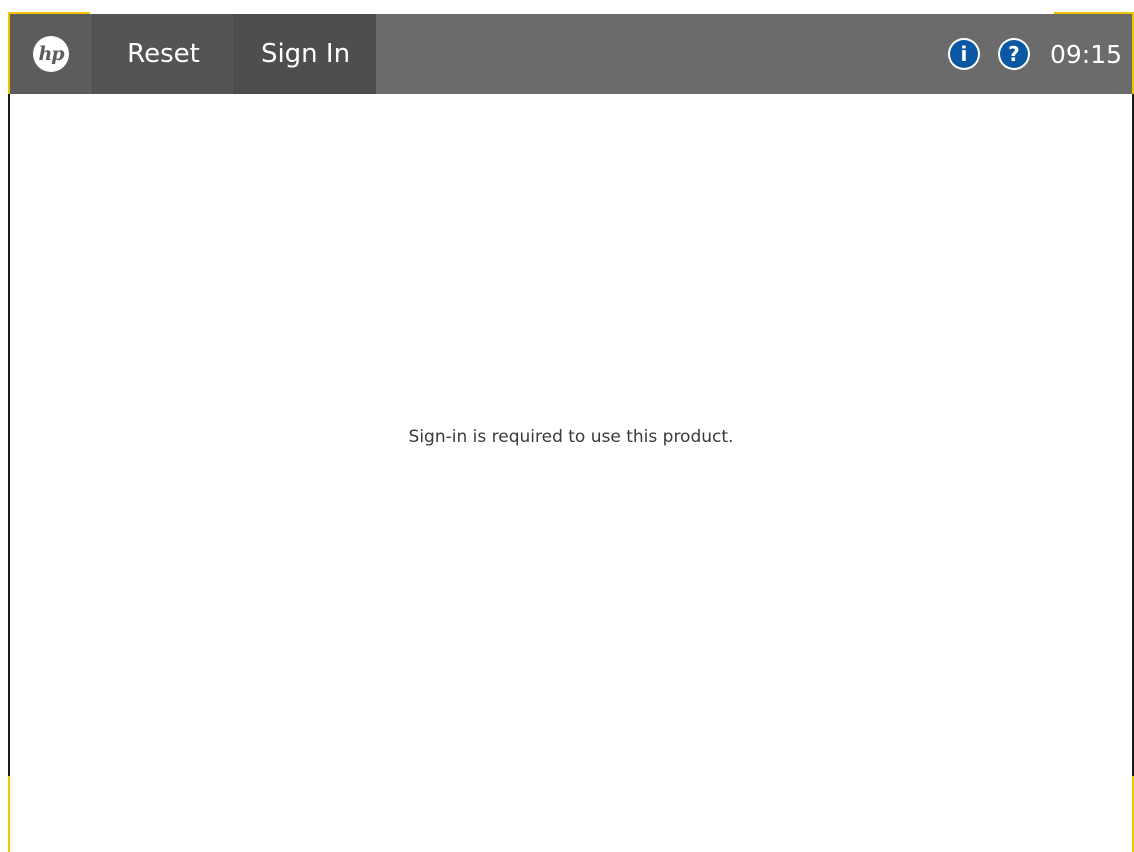  Describe the element at coordinates (1085, 54) in the screenshot. I see `clock: 09:15` at that location.